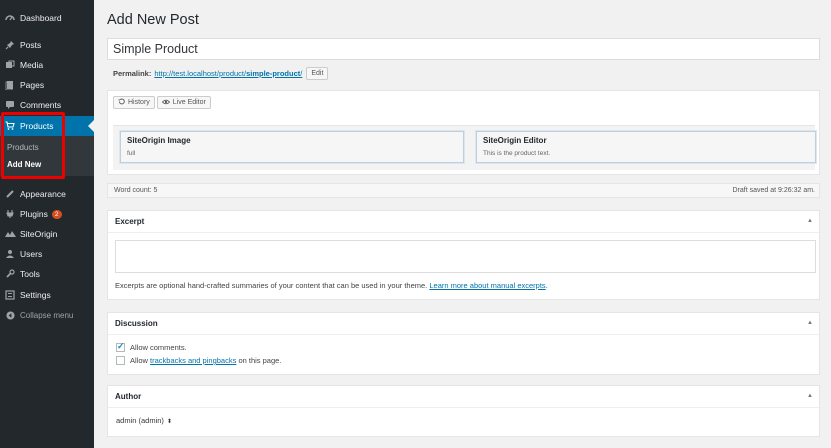 The height and width of the screenshot is (448, 831). What do you see at coordinates (200, 73) in the screenshot?
I see `permalink-url-base: http://test.localhost/product/` at bounding box center [200, 73].